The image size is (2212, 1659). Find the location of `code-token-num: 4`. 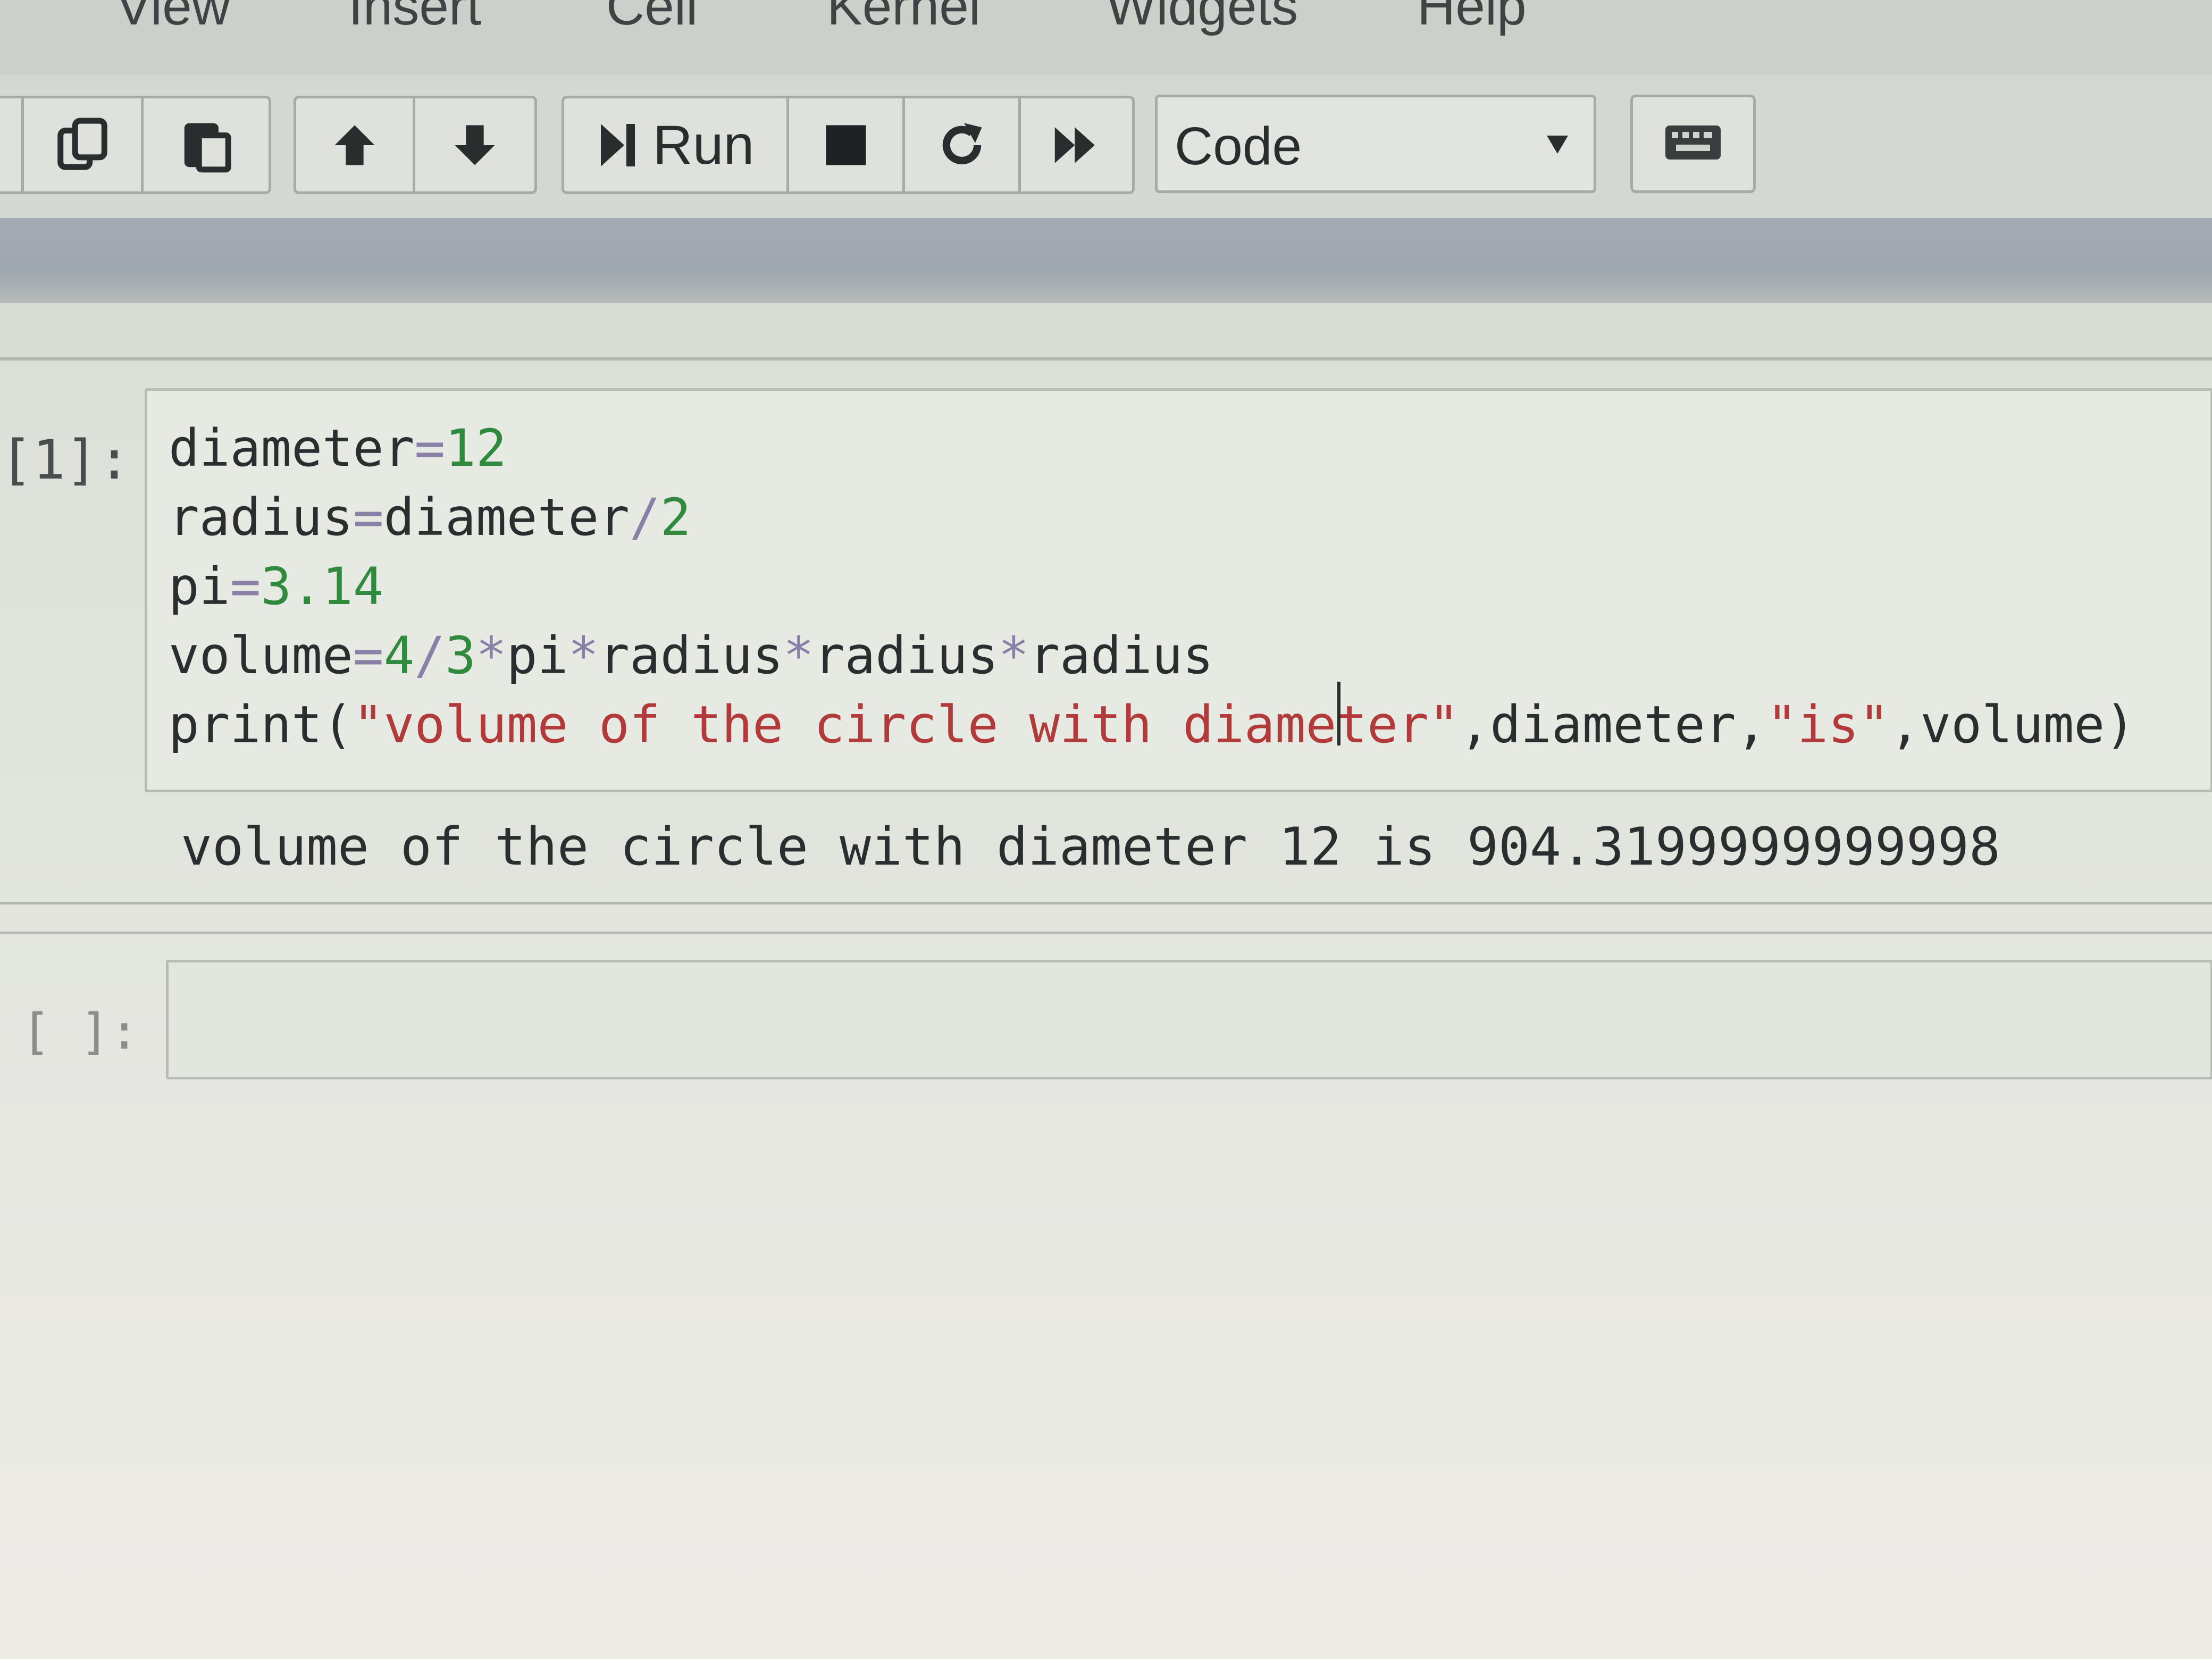

code-token-num: 4 is located at coordinates (399, 655).